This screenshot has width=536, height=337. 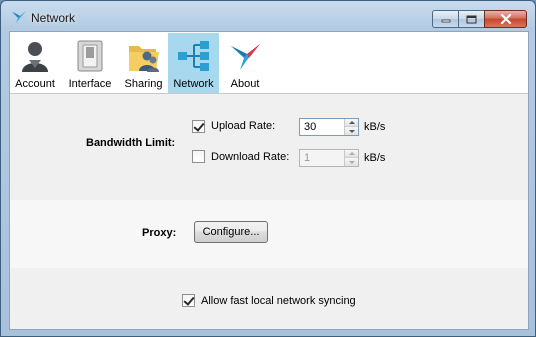 I want to click on window-controls, so click(x=479, y=19).